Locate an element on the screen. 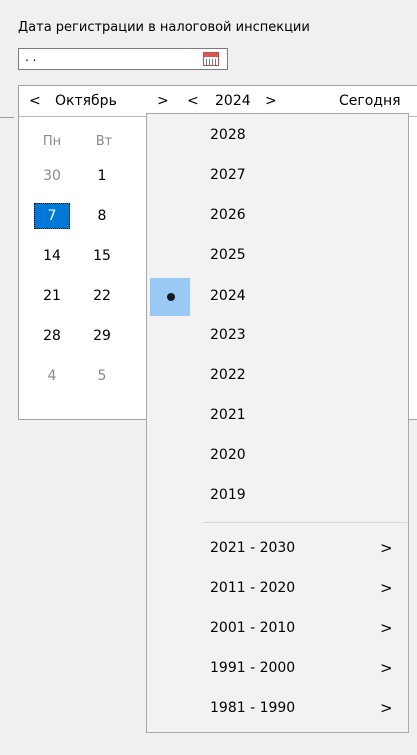  year-label: 2024 is located at coordinates (233, 101).